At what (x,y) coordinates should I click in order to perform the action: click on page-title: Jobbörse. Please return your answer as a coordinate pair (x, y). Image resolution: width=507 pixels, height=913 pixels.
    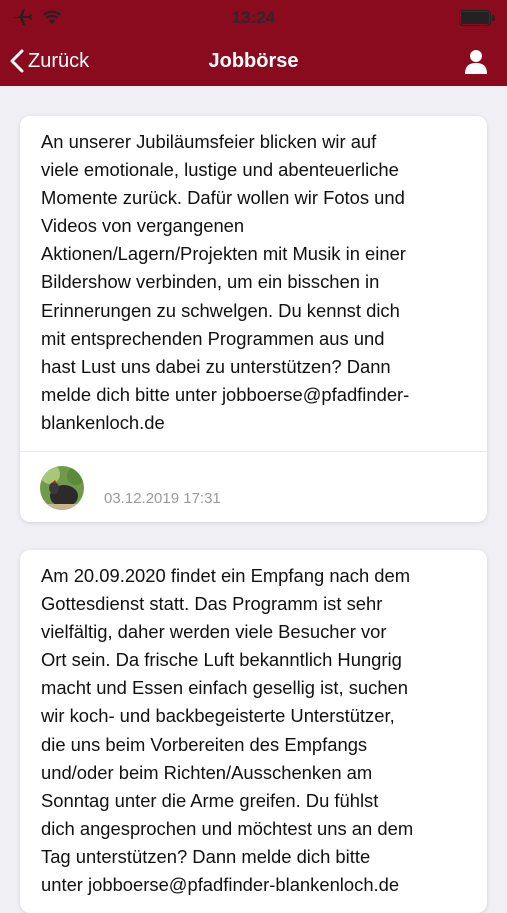
    Looking at the image, I should click on (253, 61).